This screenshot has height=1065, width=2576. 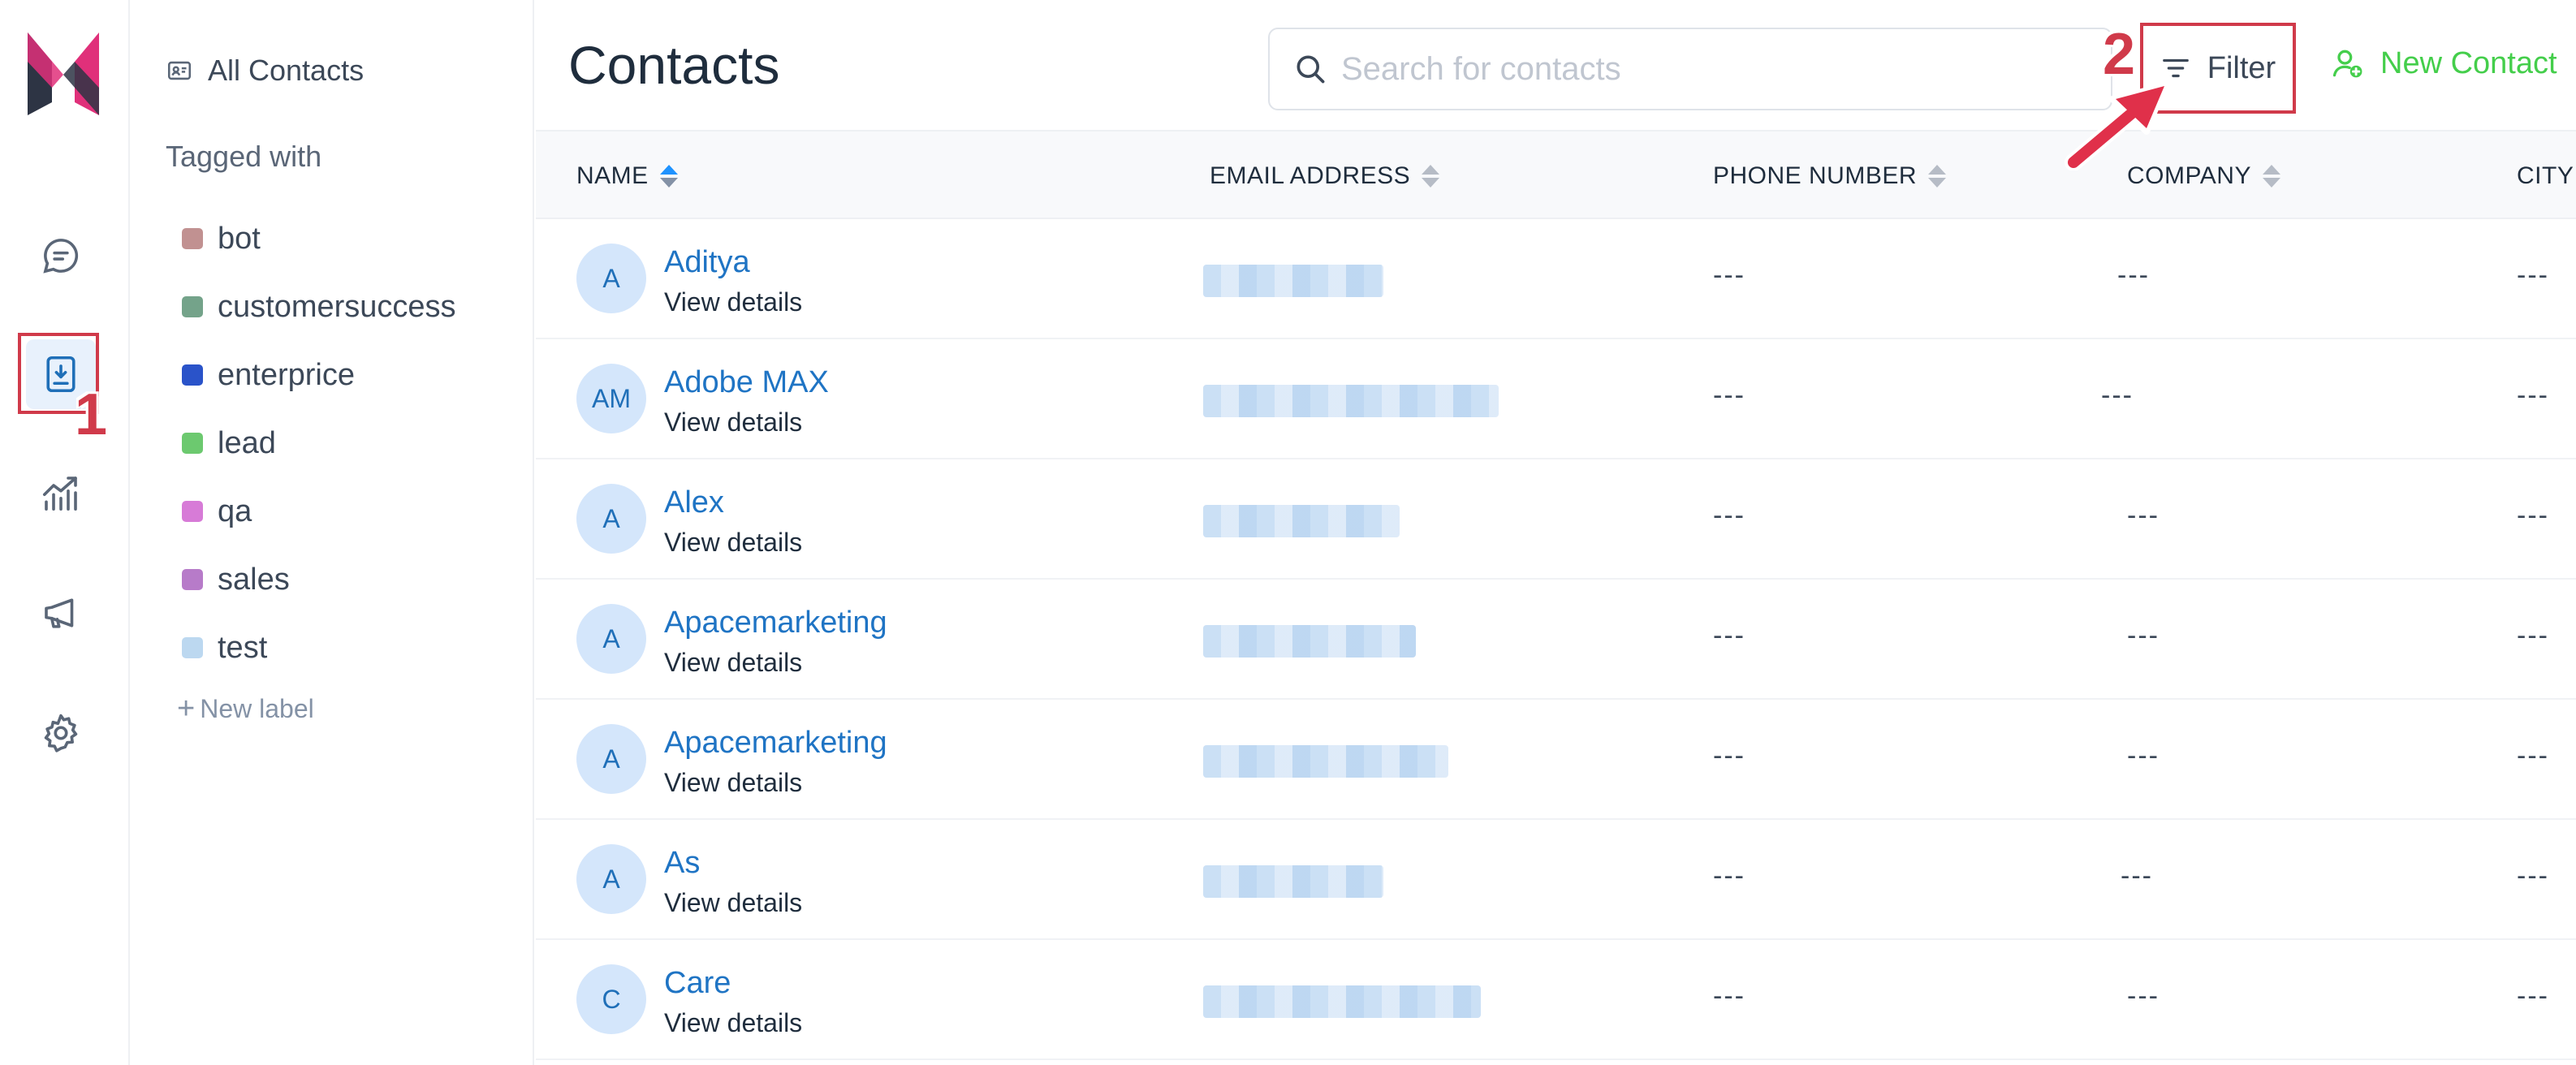 What do you see at coordinates (319, 580) in the screenshot?
I see `tag-item-sales: sales` at bounding box center [319, 580].